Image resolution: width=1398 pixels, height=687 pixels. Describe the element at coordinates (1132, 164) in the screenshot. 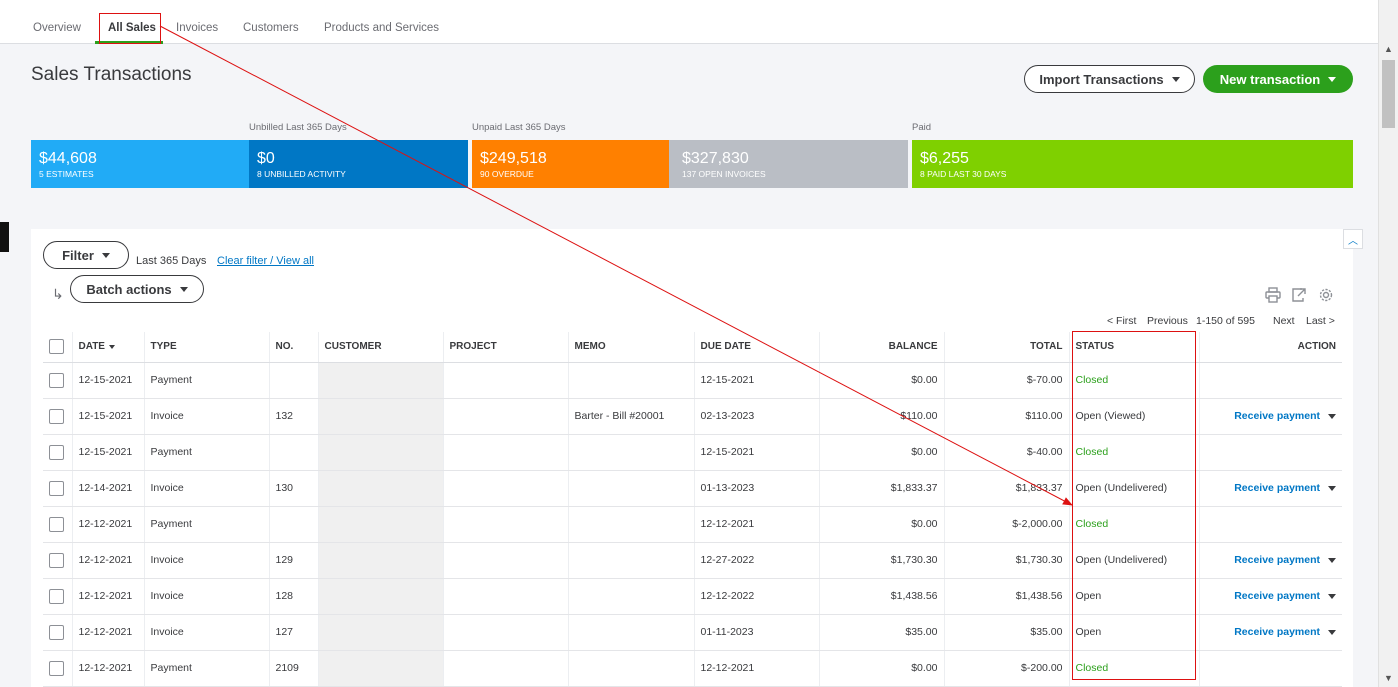

I see `money-bar-paid: $6,255 8 PAID LAST 30 DAYS` at that location.